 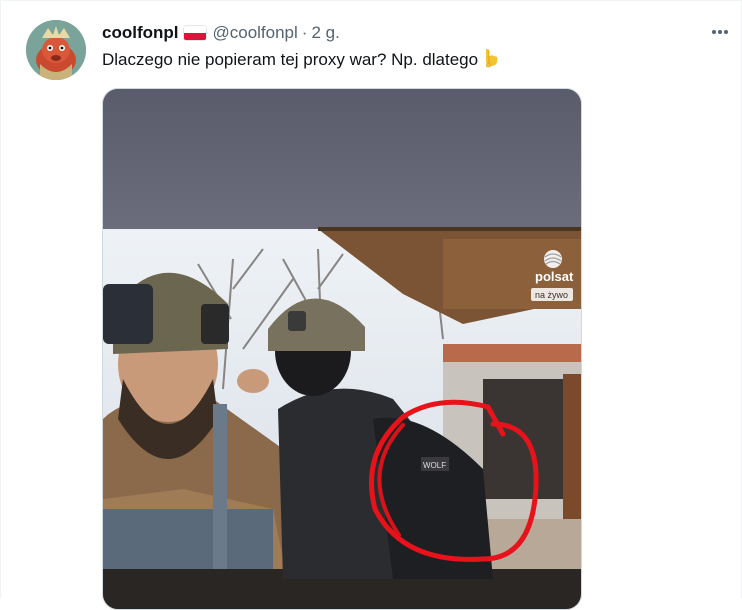 What do you see at coordinates (195, 33) in the screenshot?
I see `poland-flag-icon` at bounding box center [195, 33].